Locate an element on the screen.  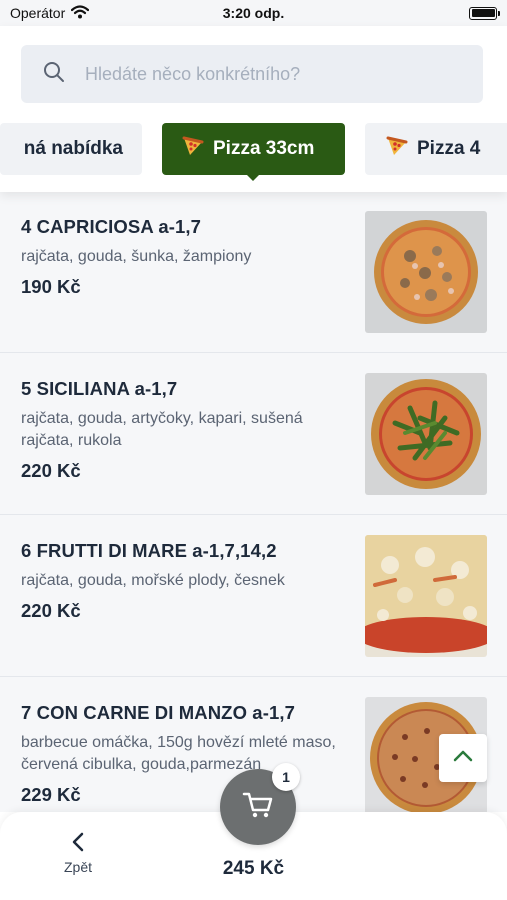
status-bar: Operátor 3:20 odp. is located at coordinates (253, 13).